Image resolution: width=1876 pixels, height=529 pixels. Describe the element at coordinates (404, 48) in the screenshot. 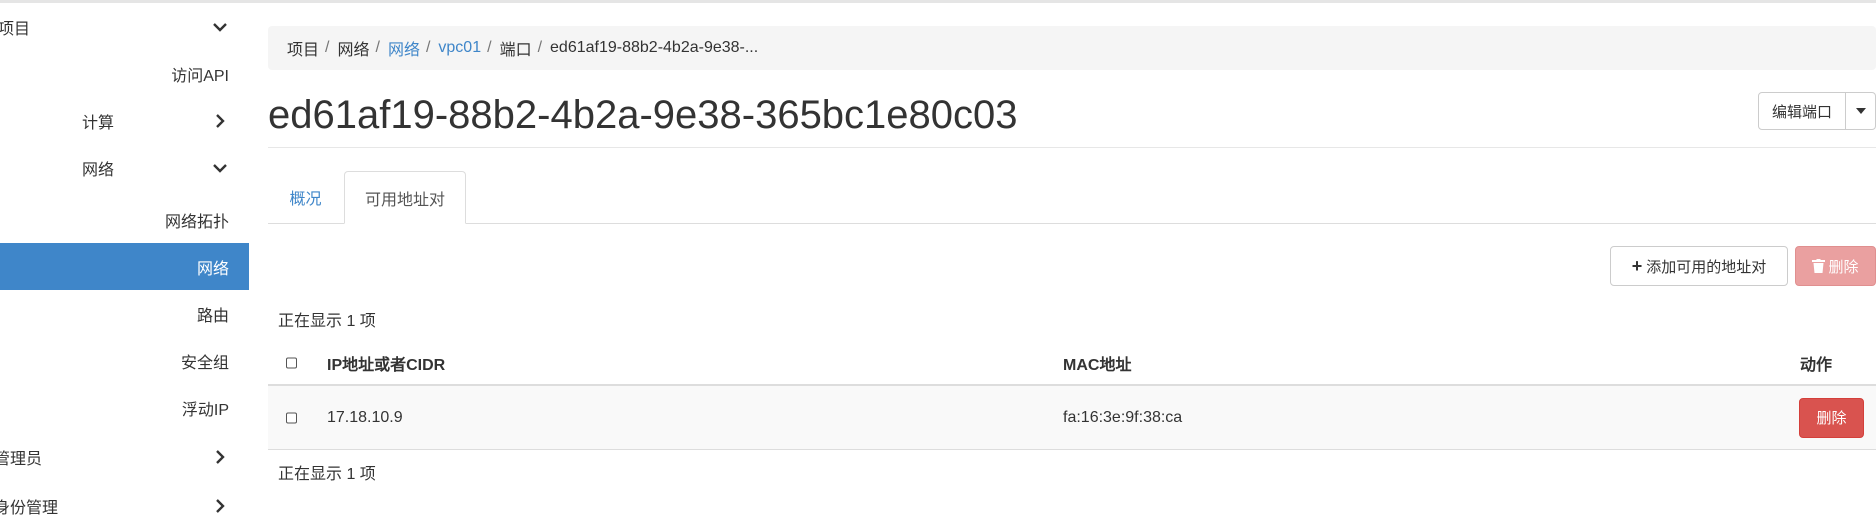

I see `breadcrumb-link: 网络` at that location.